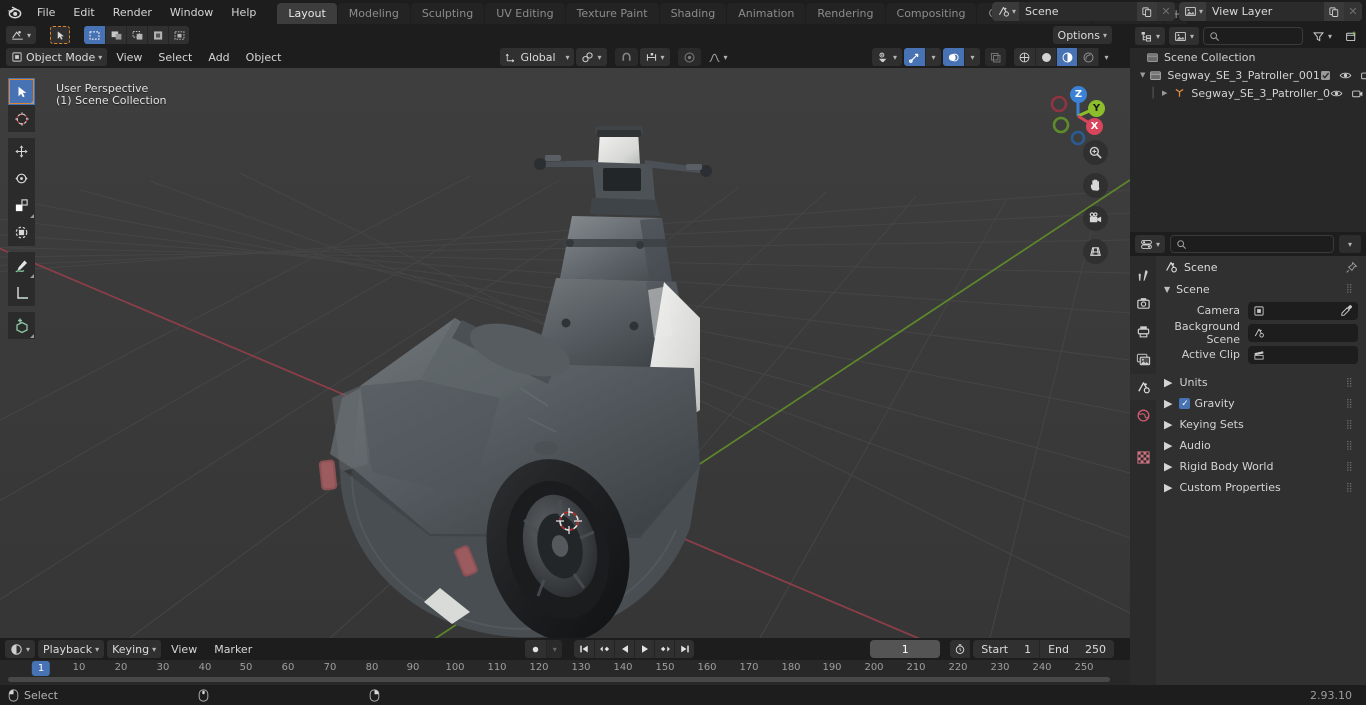 Image resolution: width=1366 pixels, height=705 pixels. What do you see at coordinates (57, 57) in the screenshot?
I see `object-mode-dropdown: Object Mode ▾` at bounding box center [57, 57].